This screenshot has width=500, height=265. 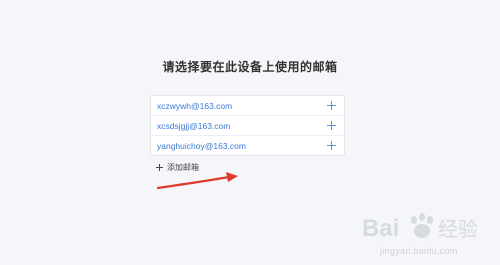 I want to click on watermark-url: jingyan.baidu.com, so click(x=419, y=251).